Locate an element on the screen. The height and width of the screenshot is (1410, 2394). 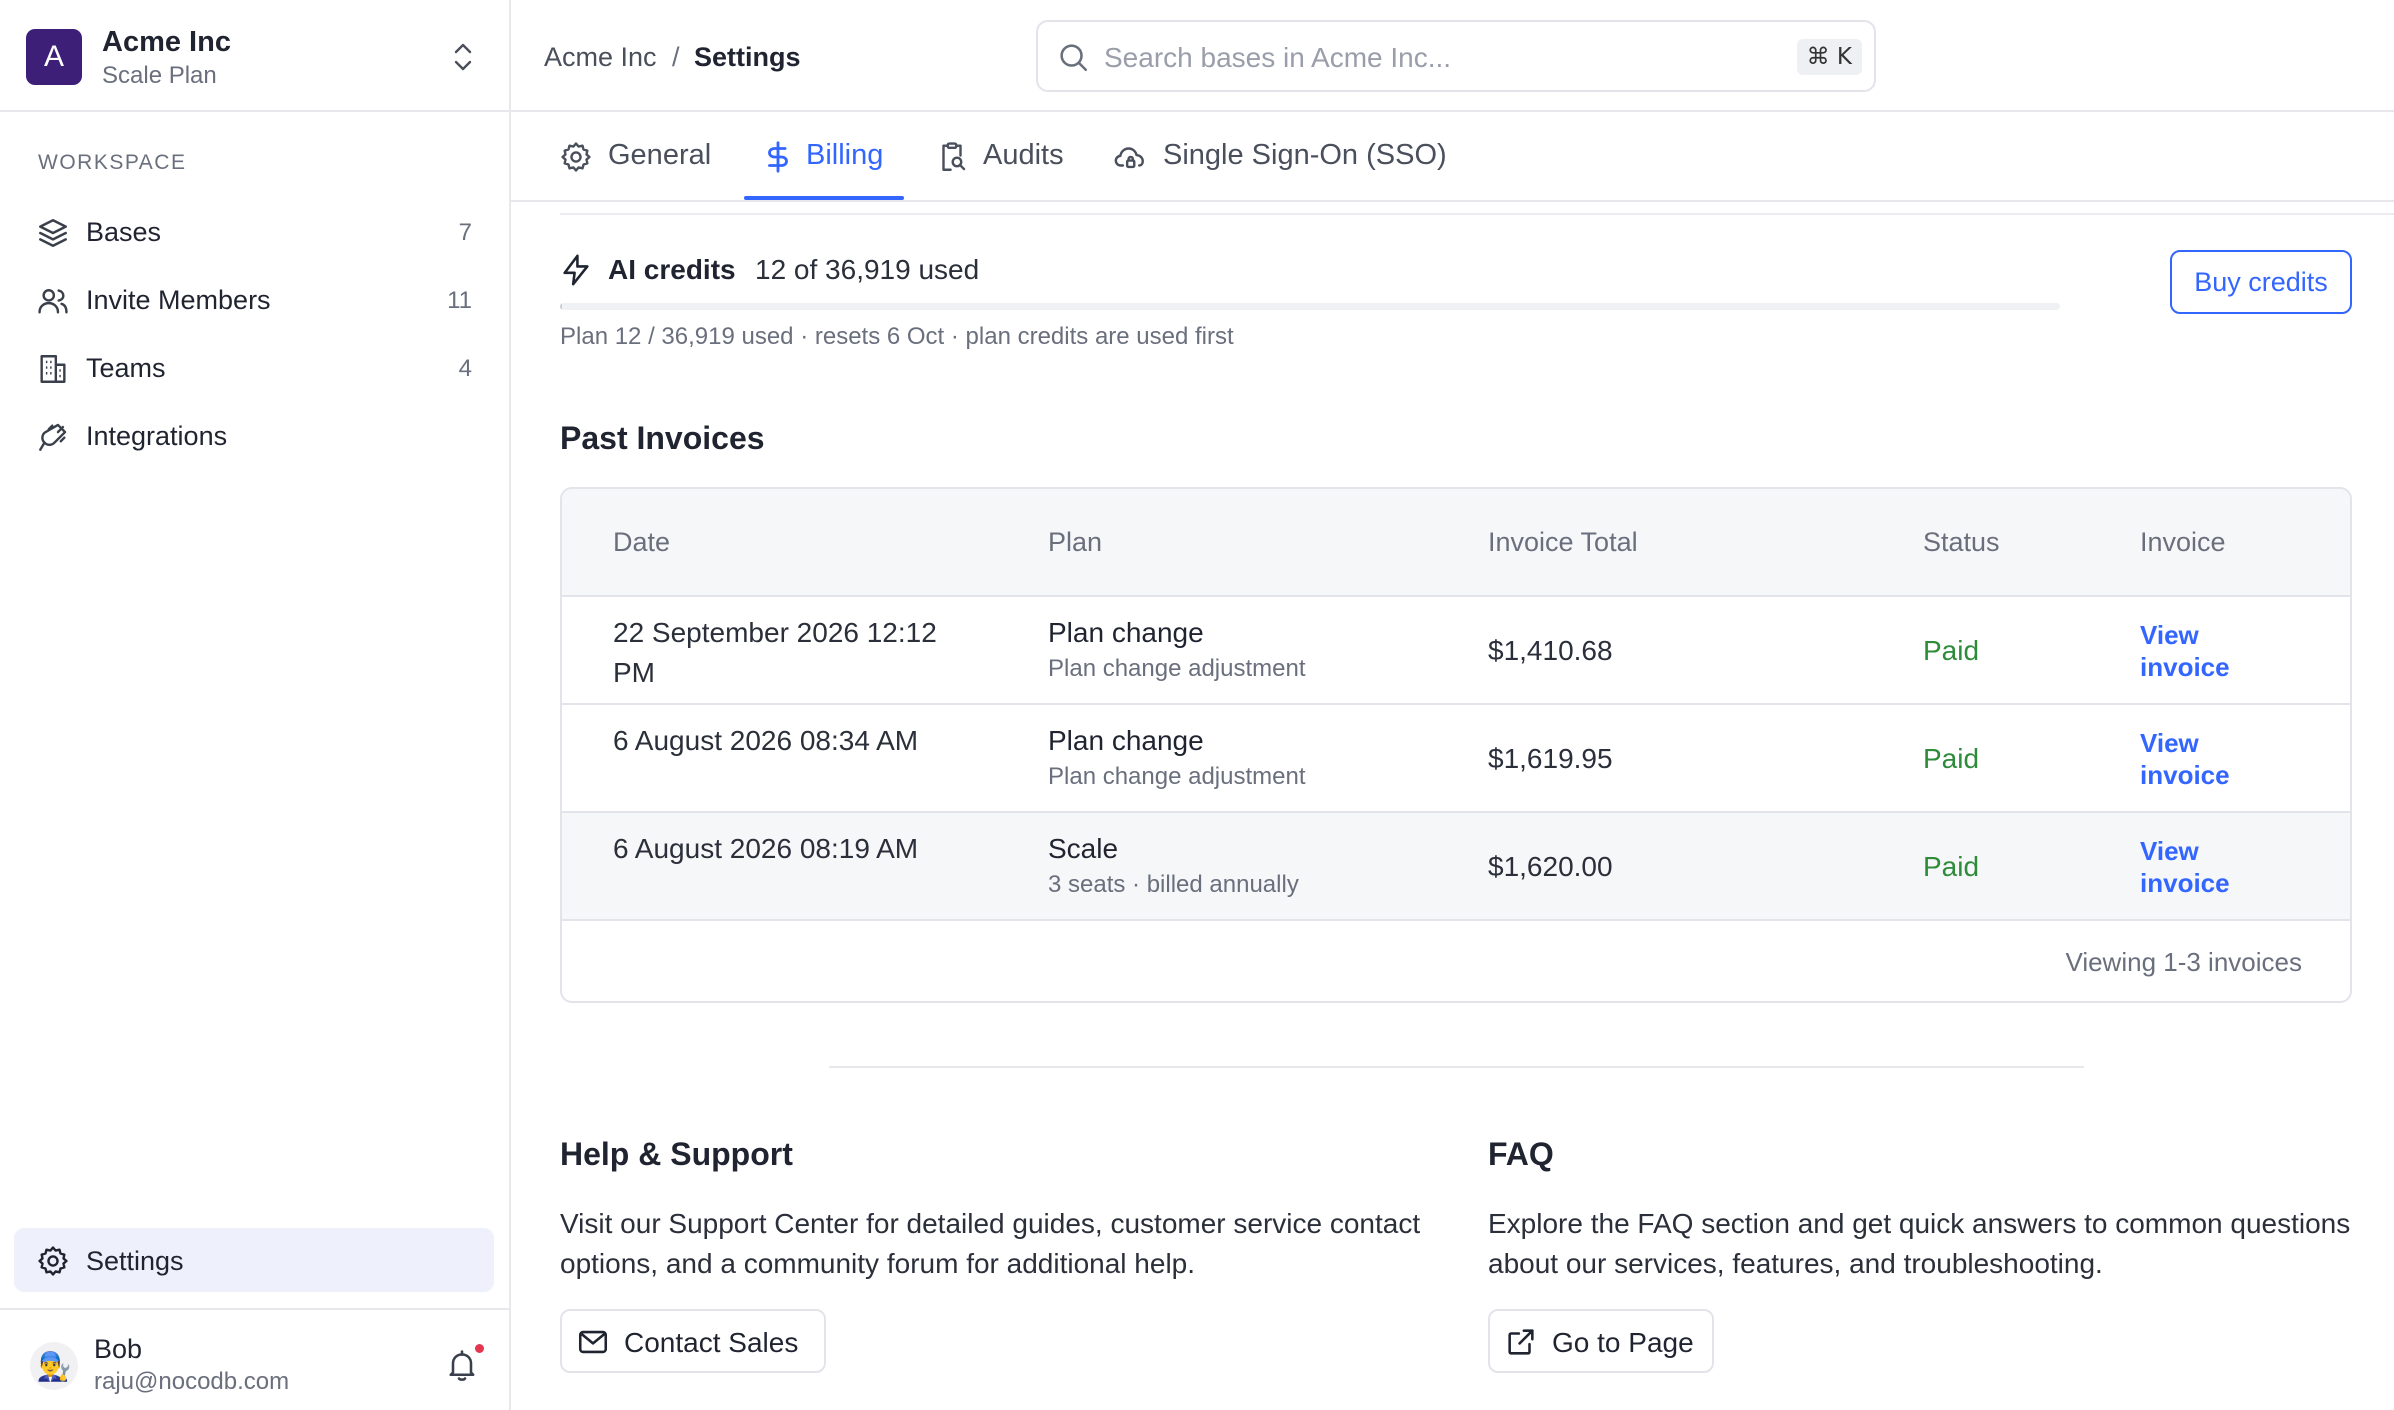
invoices-pagination-info: Viewing 1-3 invoices is located at coordinates (2183, 962).